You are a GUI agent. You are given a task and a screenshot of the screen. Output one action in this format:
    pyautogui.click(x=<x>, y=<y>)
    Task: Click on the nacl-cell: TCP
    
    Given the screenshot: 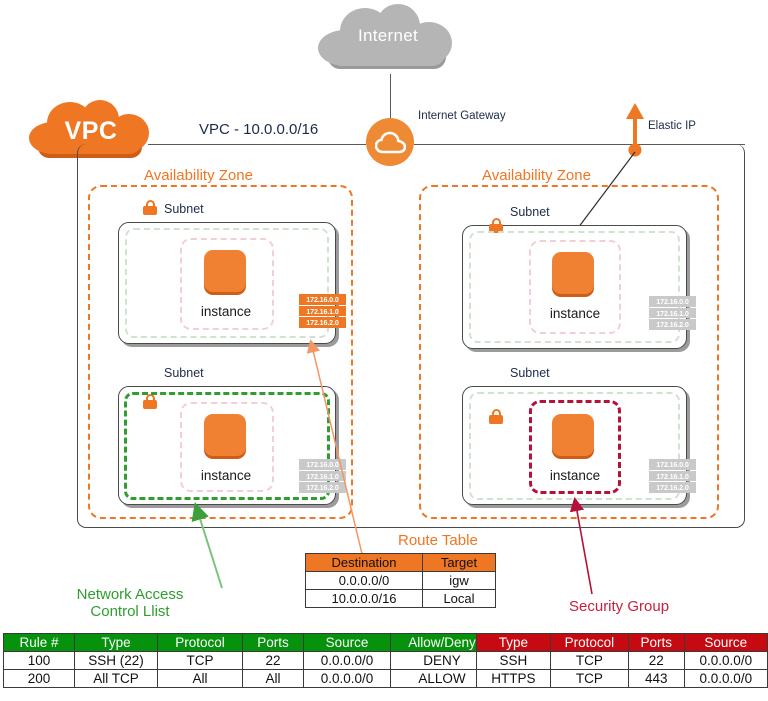 What is the action you would take?
    pyautogui.click(x=200, y=660)
    